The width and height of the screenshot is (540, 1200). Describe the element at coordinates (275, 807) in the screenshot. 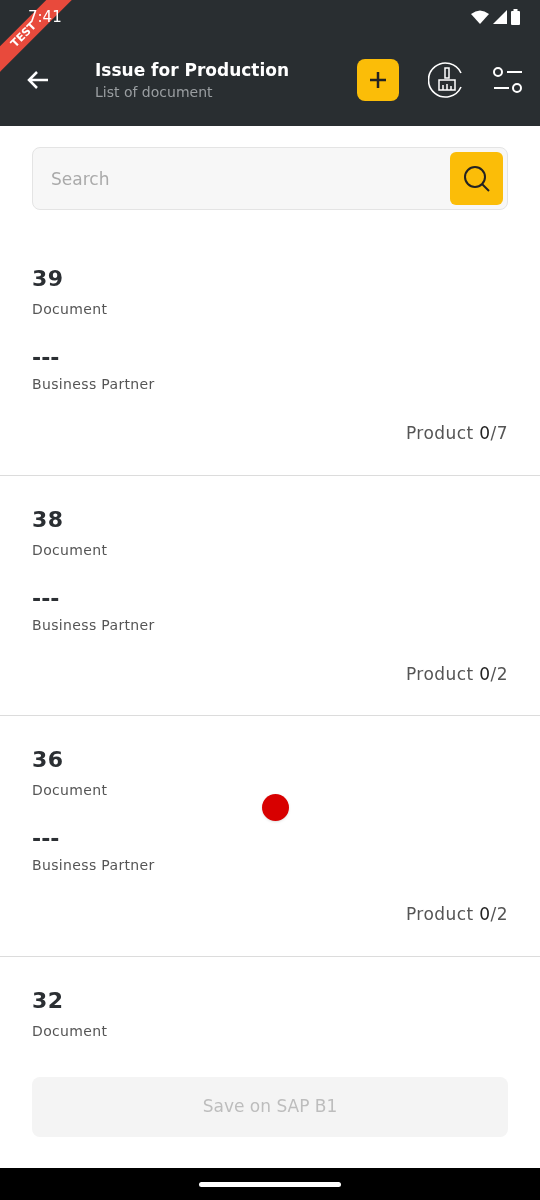

I see `touch-indicator-icon` at that location.